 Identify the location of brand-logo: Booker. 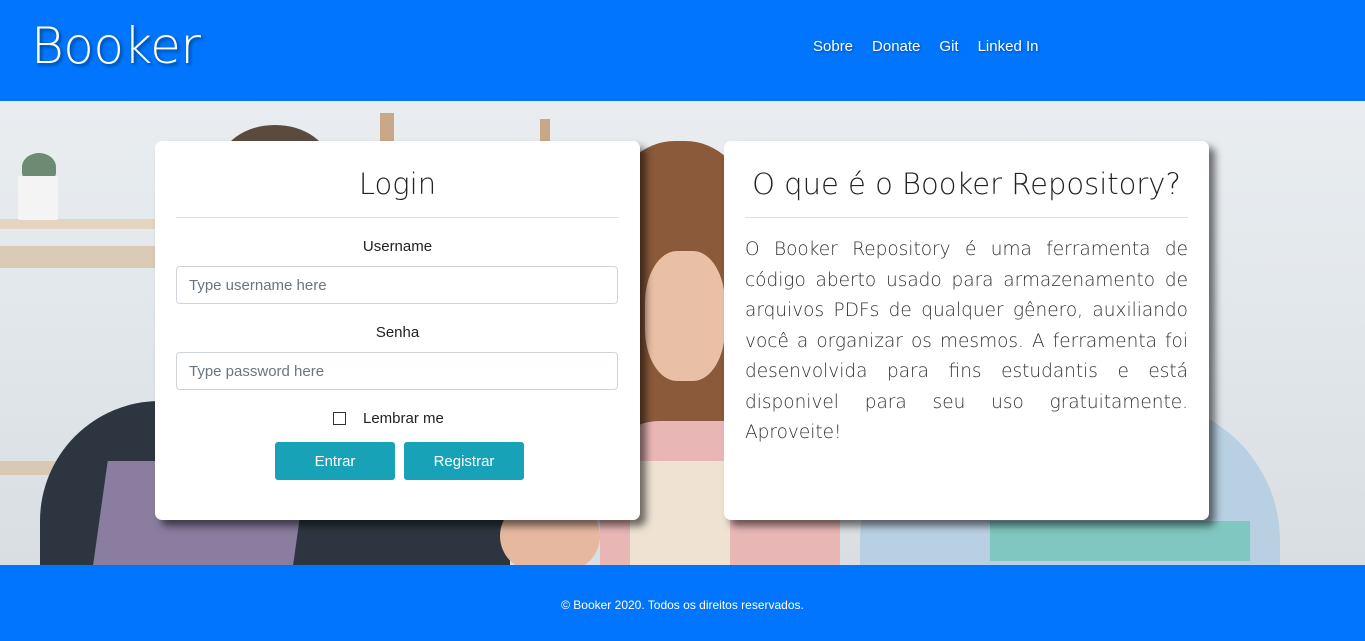
(116, 46).